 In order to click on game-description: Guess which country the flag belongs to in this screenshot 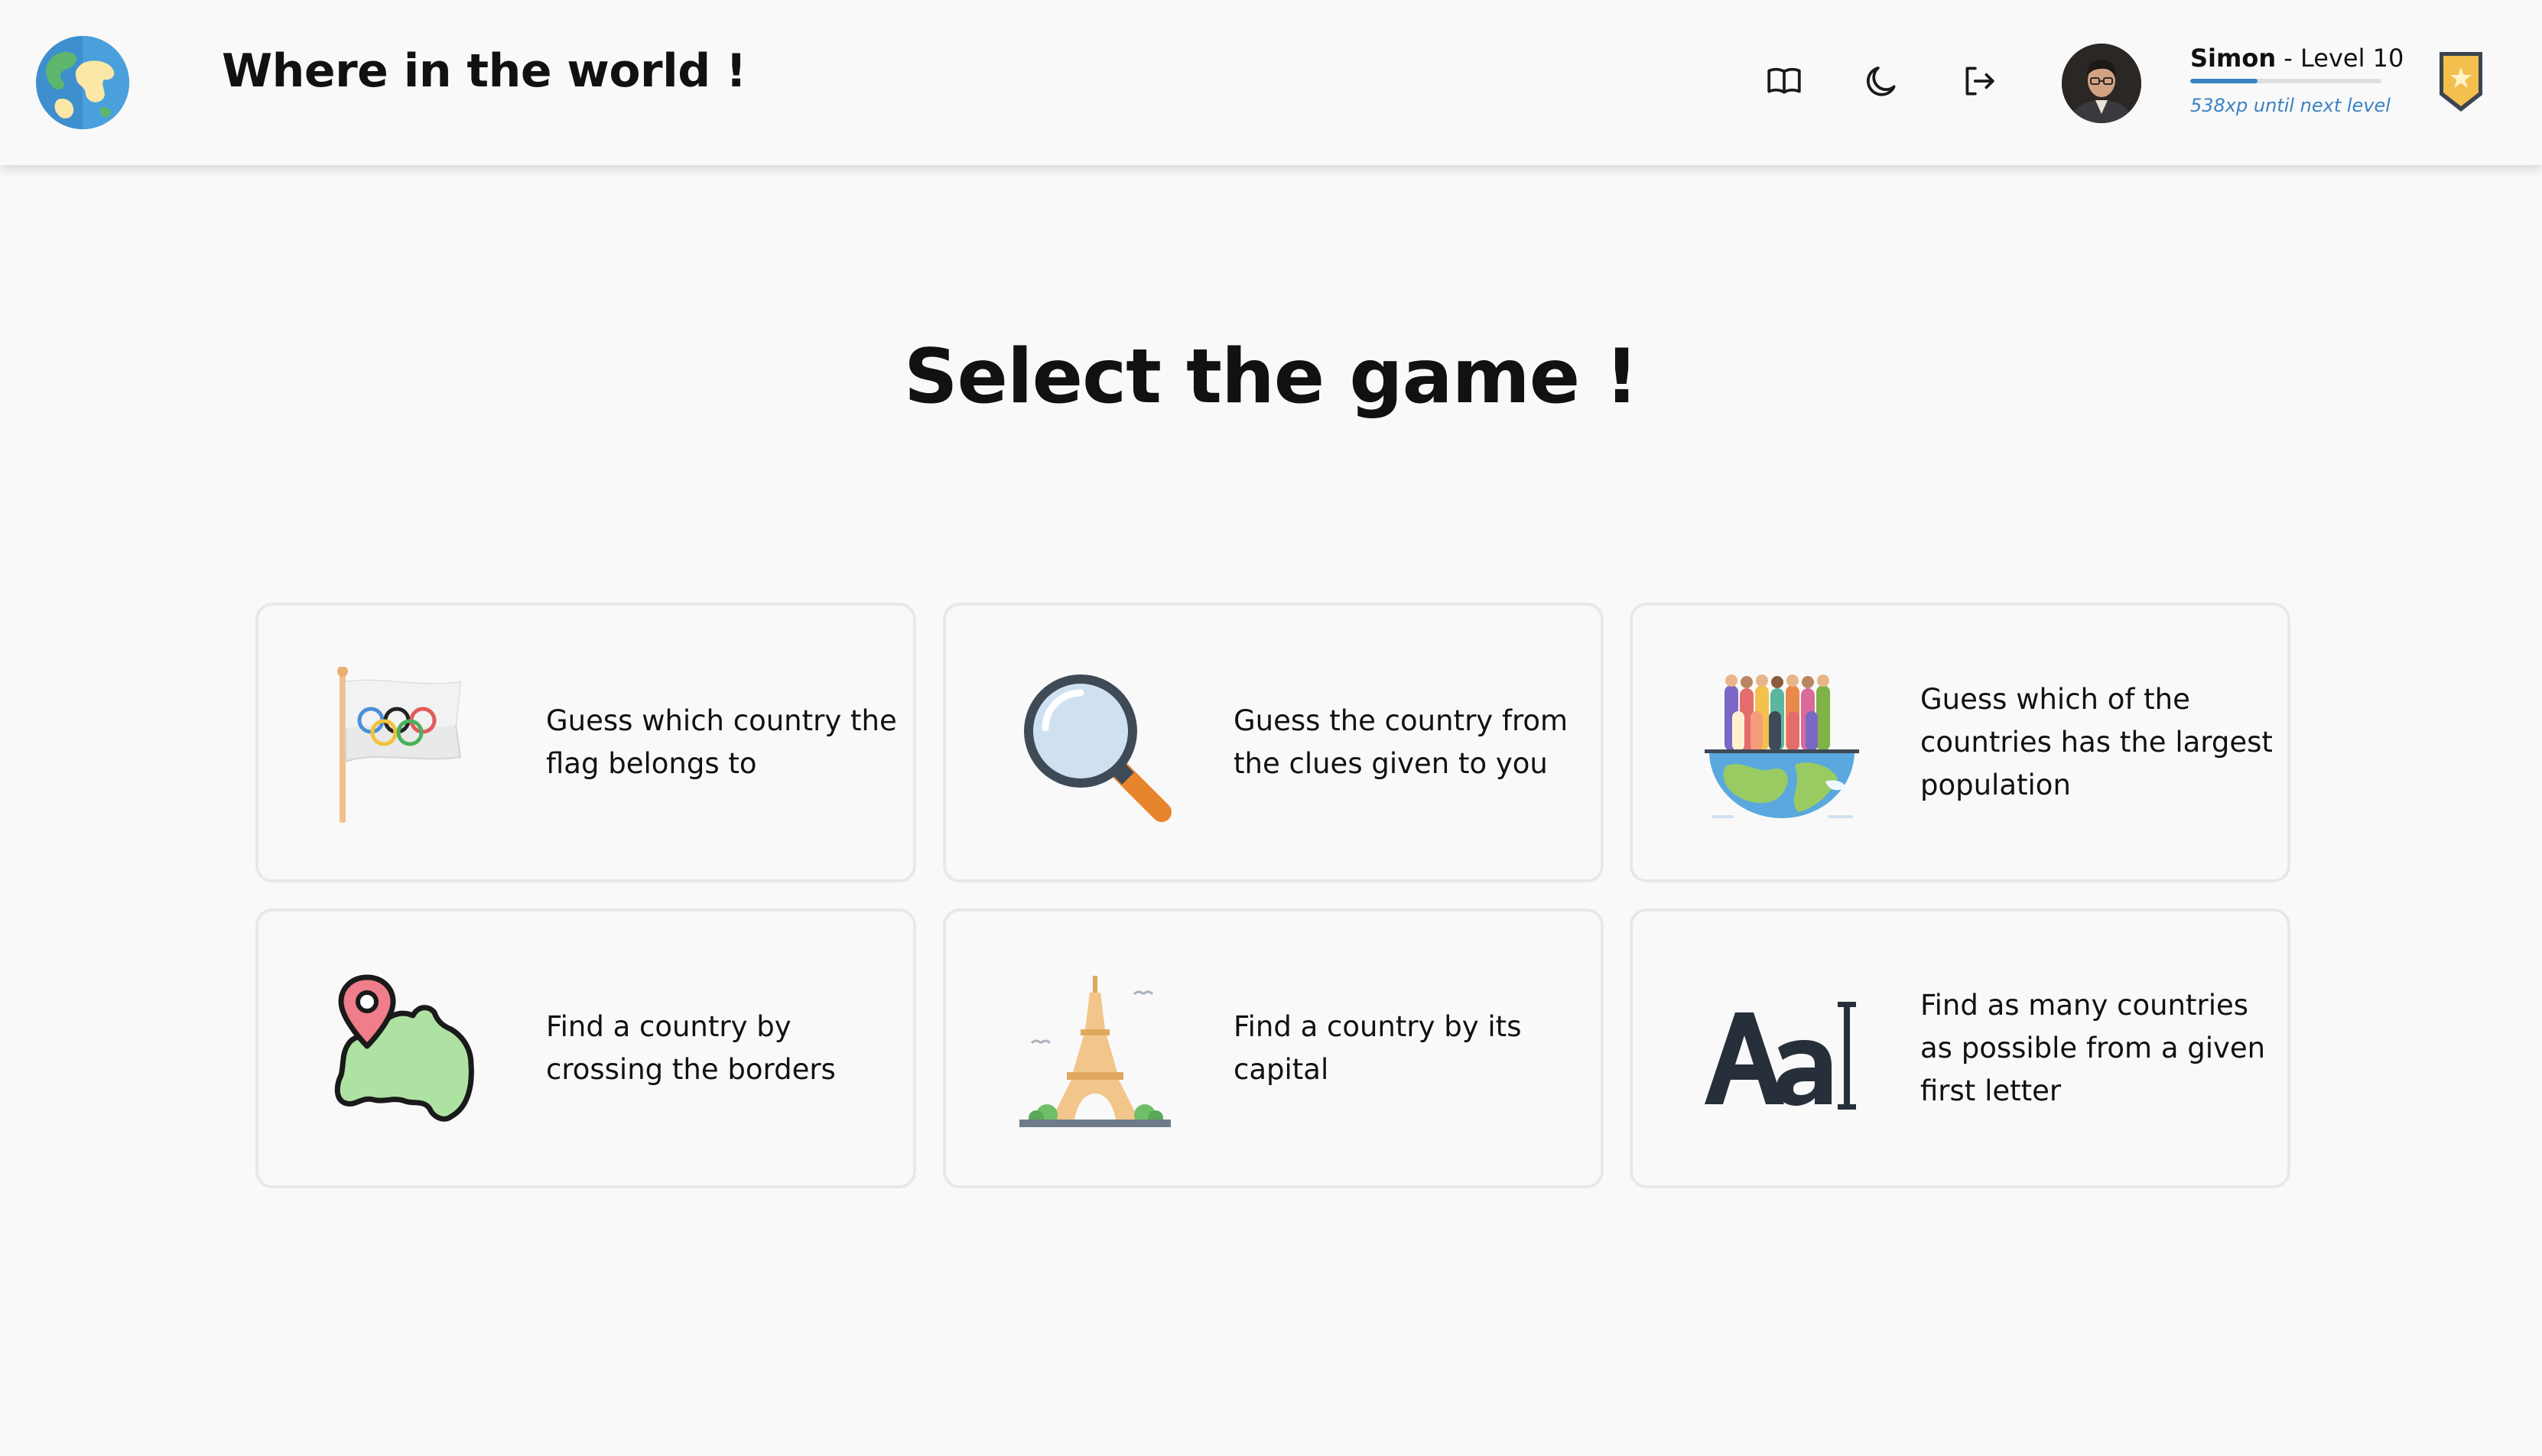, I will do `click(721, 742)`.